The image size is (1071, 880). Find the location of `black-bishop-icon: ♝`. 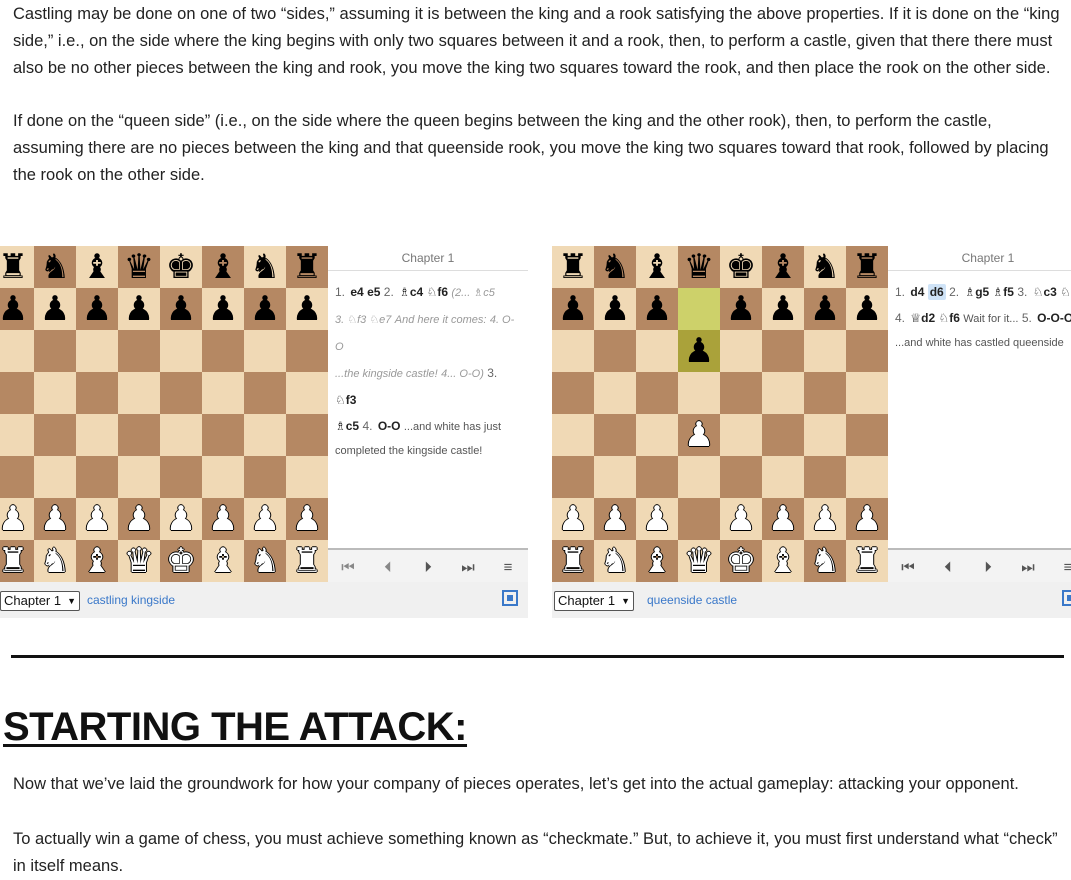

black-bishop-icon: ♝ is located at coordinates (657, 267).